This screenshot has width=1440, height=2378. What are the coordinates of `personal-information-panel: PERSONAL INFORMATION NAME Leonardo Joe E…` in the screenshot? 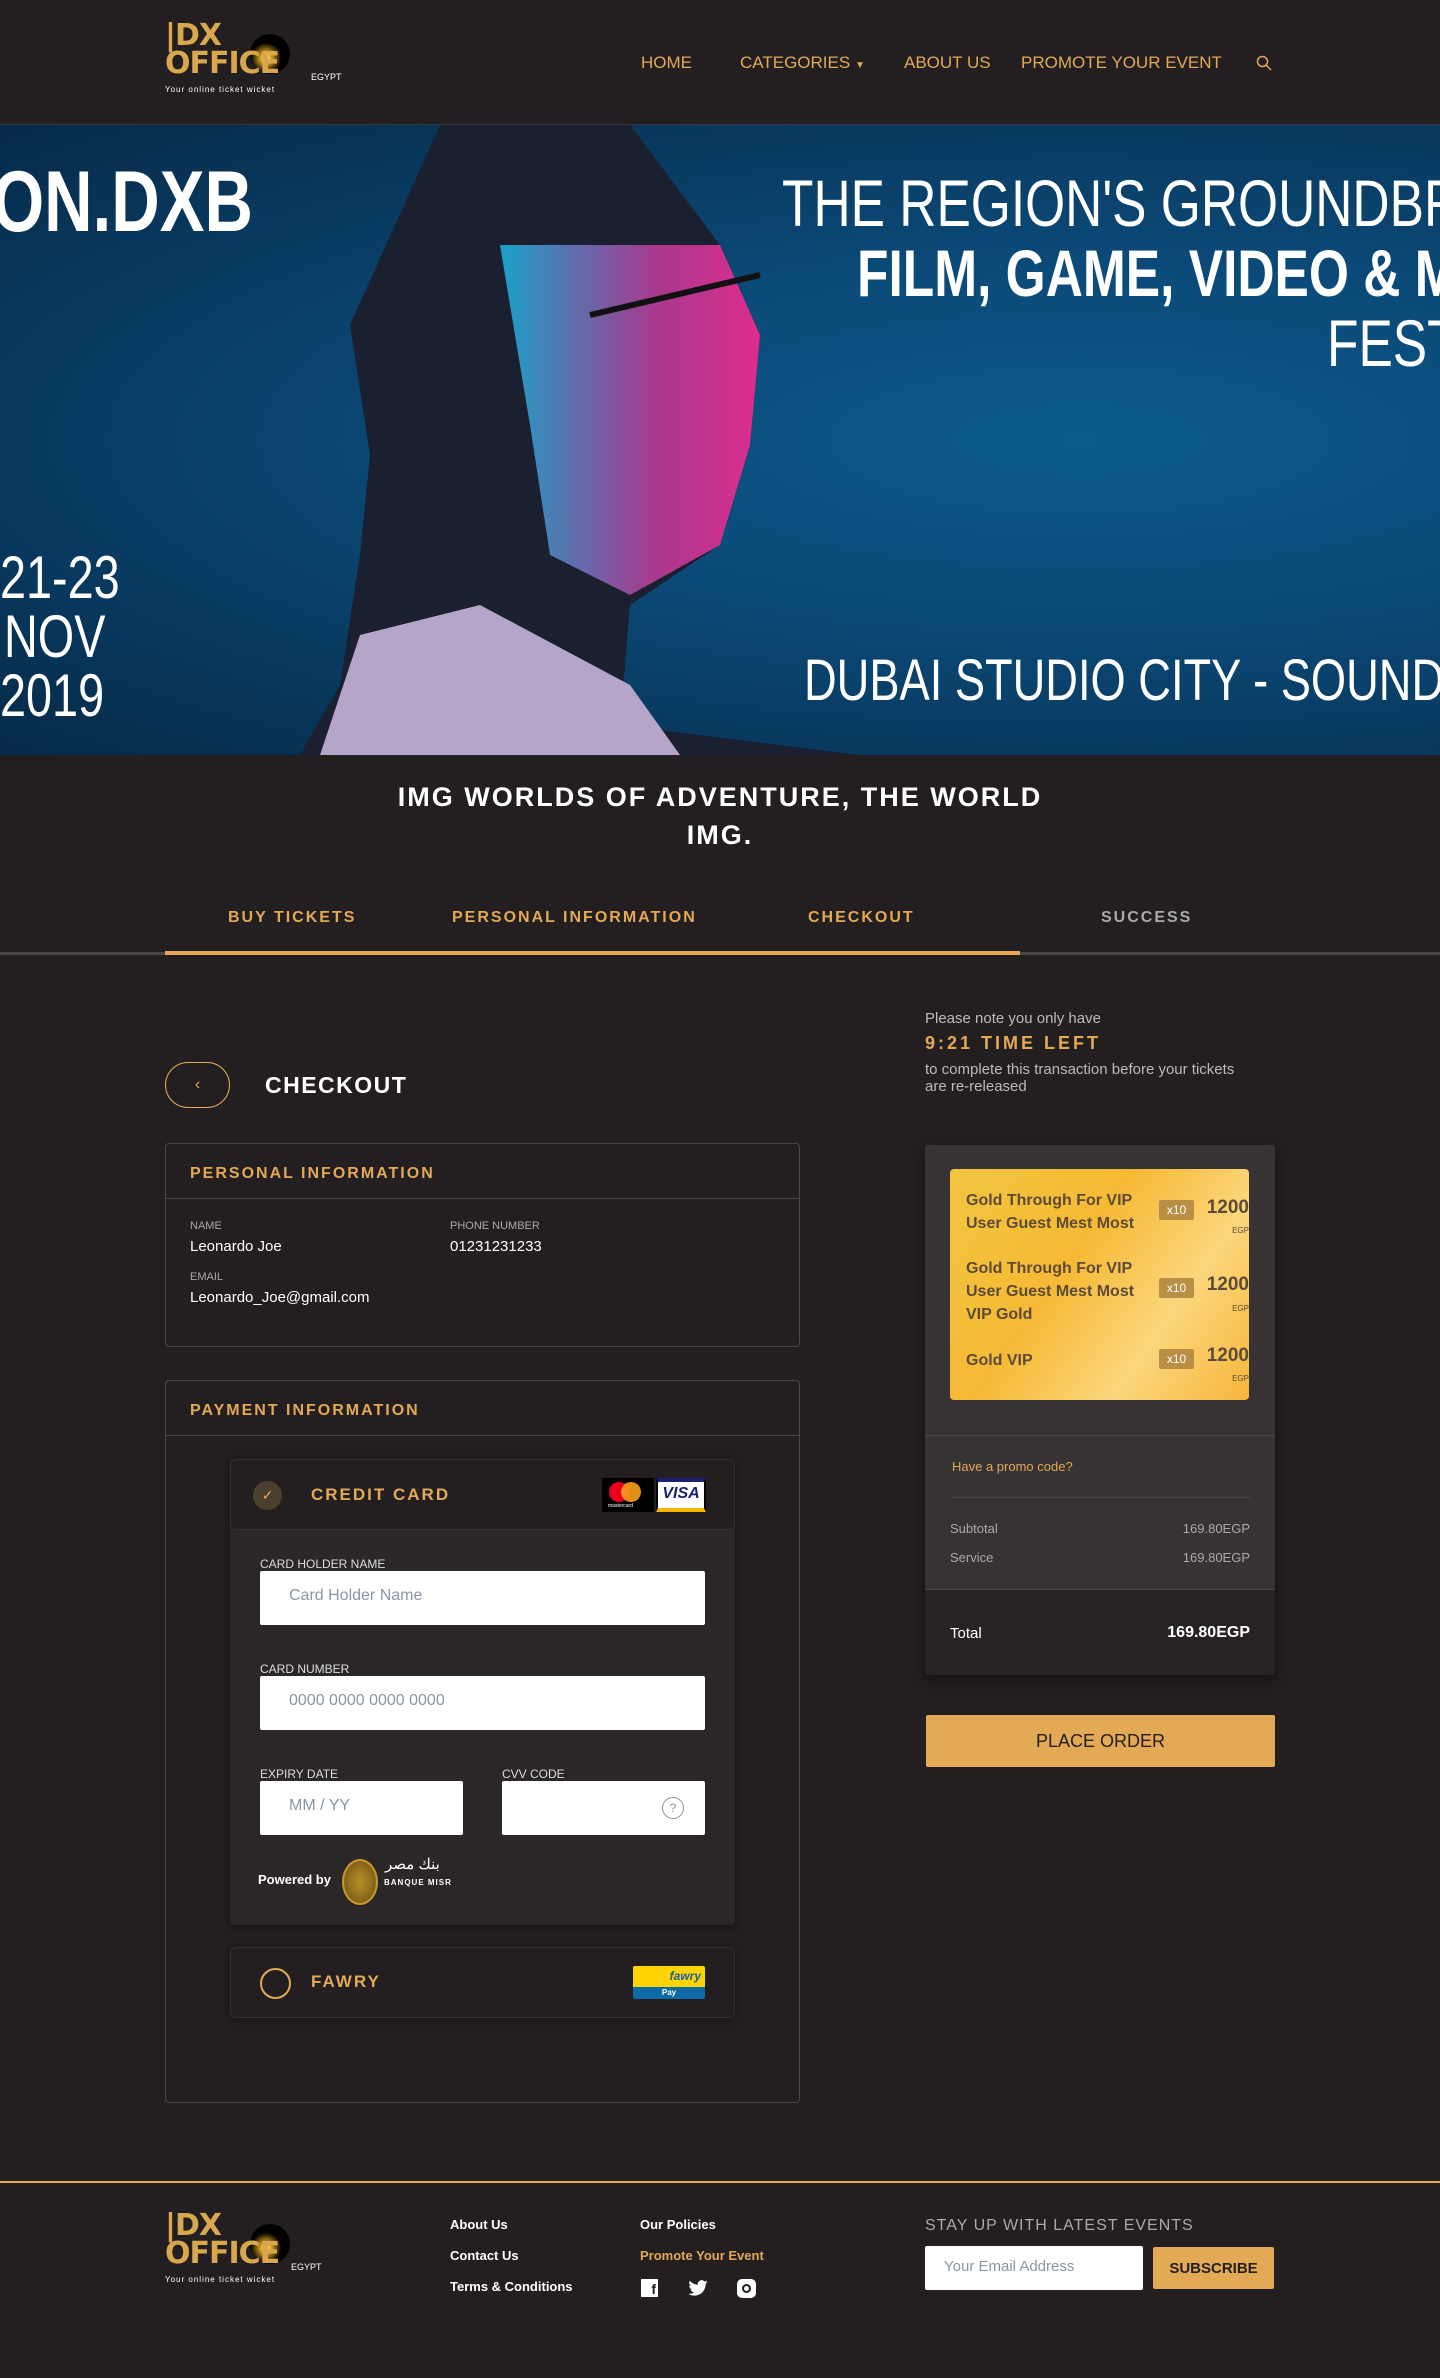 It's located at (482, 1245).